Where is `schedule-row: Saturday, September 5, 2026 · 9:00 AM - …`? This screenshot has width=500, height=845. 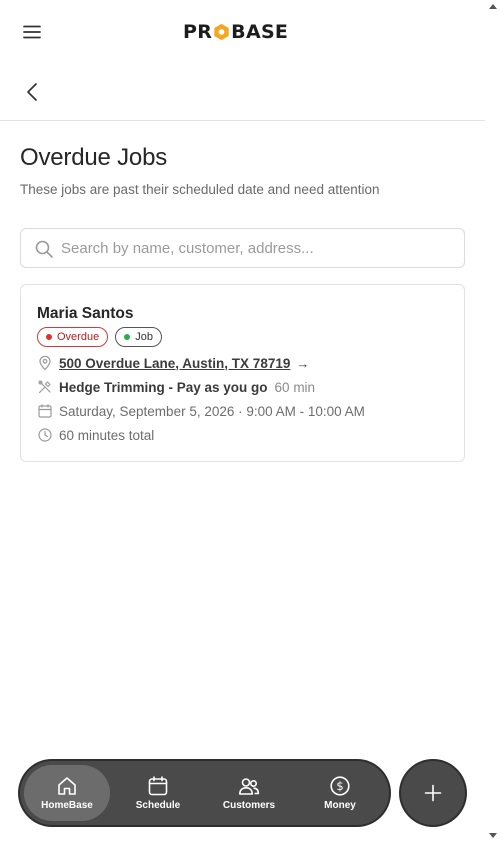 schedule-row: Saturday, September 5, 2026 · 9:00 AM - … is located at coordinates (201, 411).